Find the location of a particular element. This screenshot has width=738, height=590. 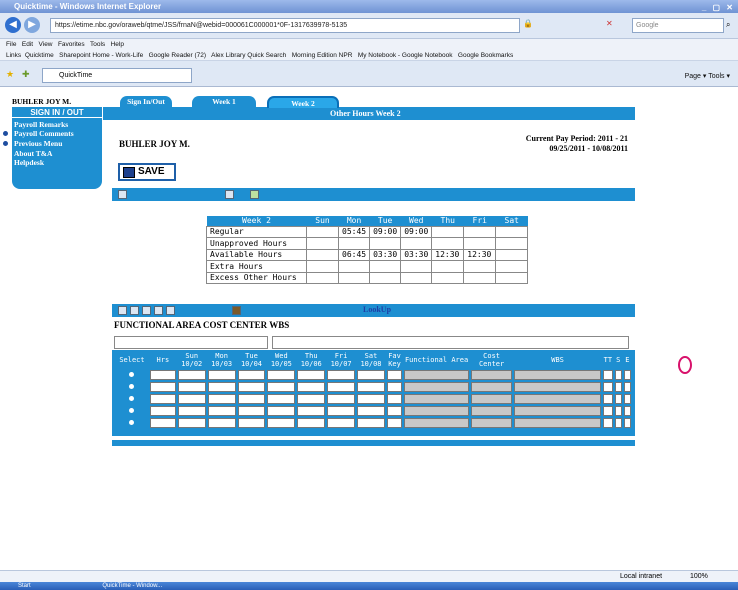

back-icon: ◀ is located at coordinates (13, 25).